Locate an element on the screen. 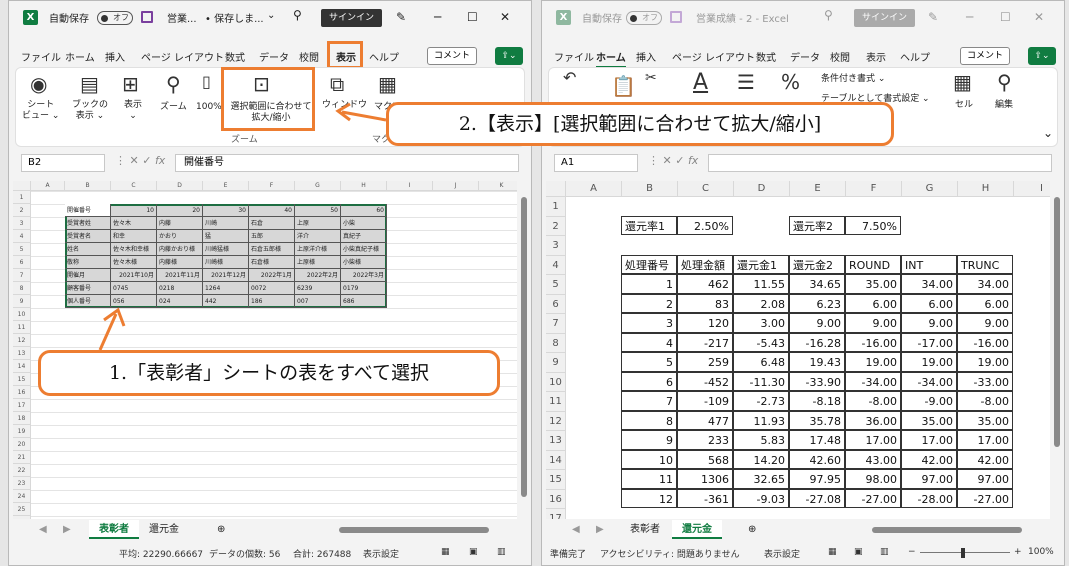 This screenshot has height=566, width=1069. table-cell: 小柴真紀子様 is located at coordinates (364, 249).